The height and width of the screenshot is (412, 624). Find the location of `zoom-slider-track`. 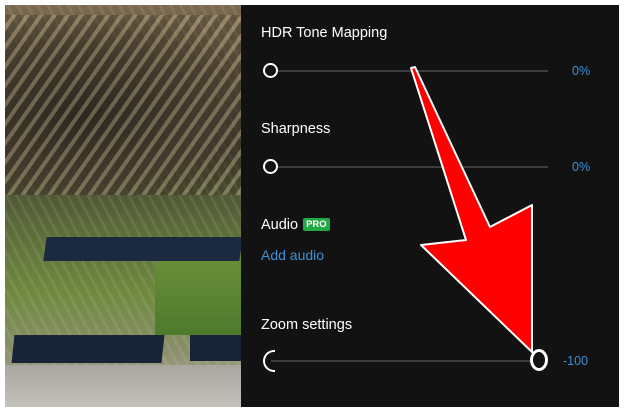

zoom-slider-track is located at coordinates (402, 361).